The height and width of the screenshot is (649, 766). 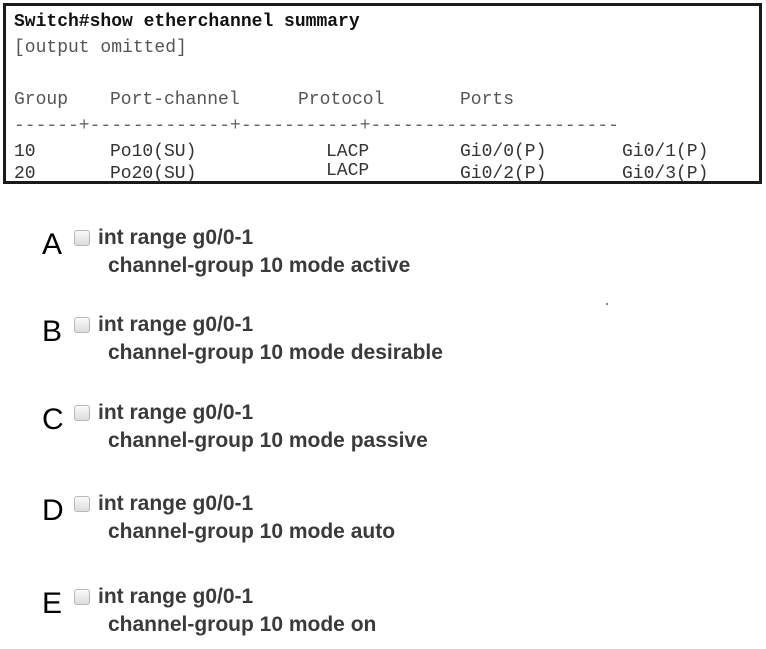 I want to click on row-2-port-channel: Po20(SU), so click(x=153, y=174).